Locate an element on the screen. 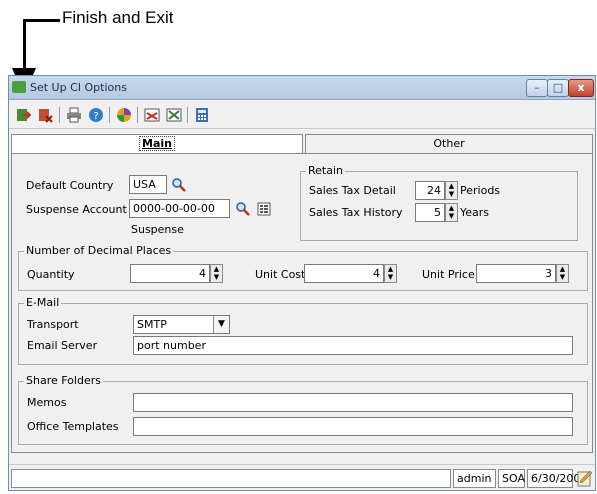  transport-select: SMTP ▼ is located at coordinates (181, 324).